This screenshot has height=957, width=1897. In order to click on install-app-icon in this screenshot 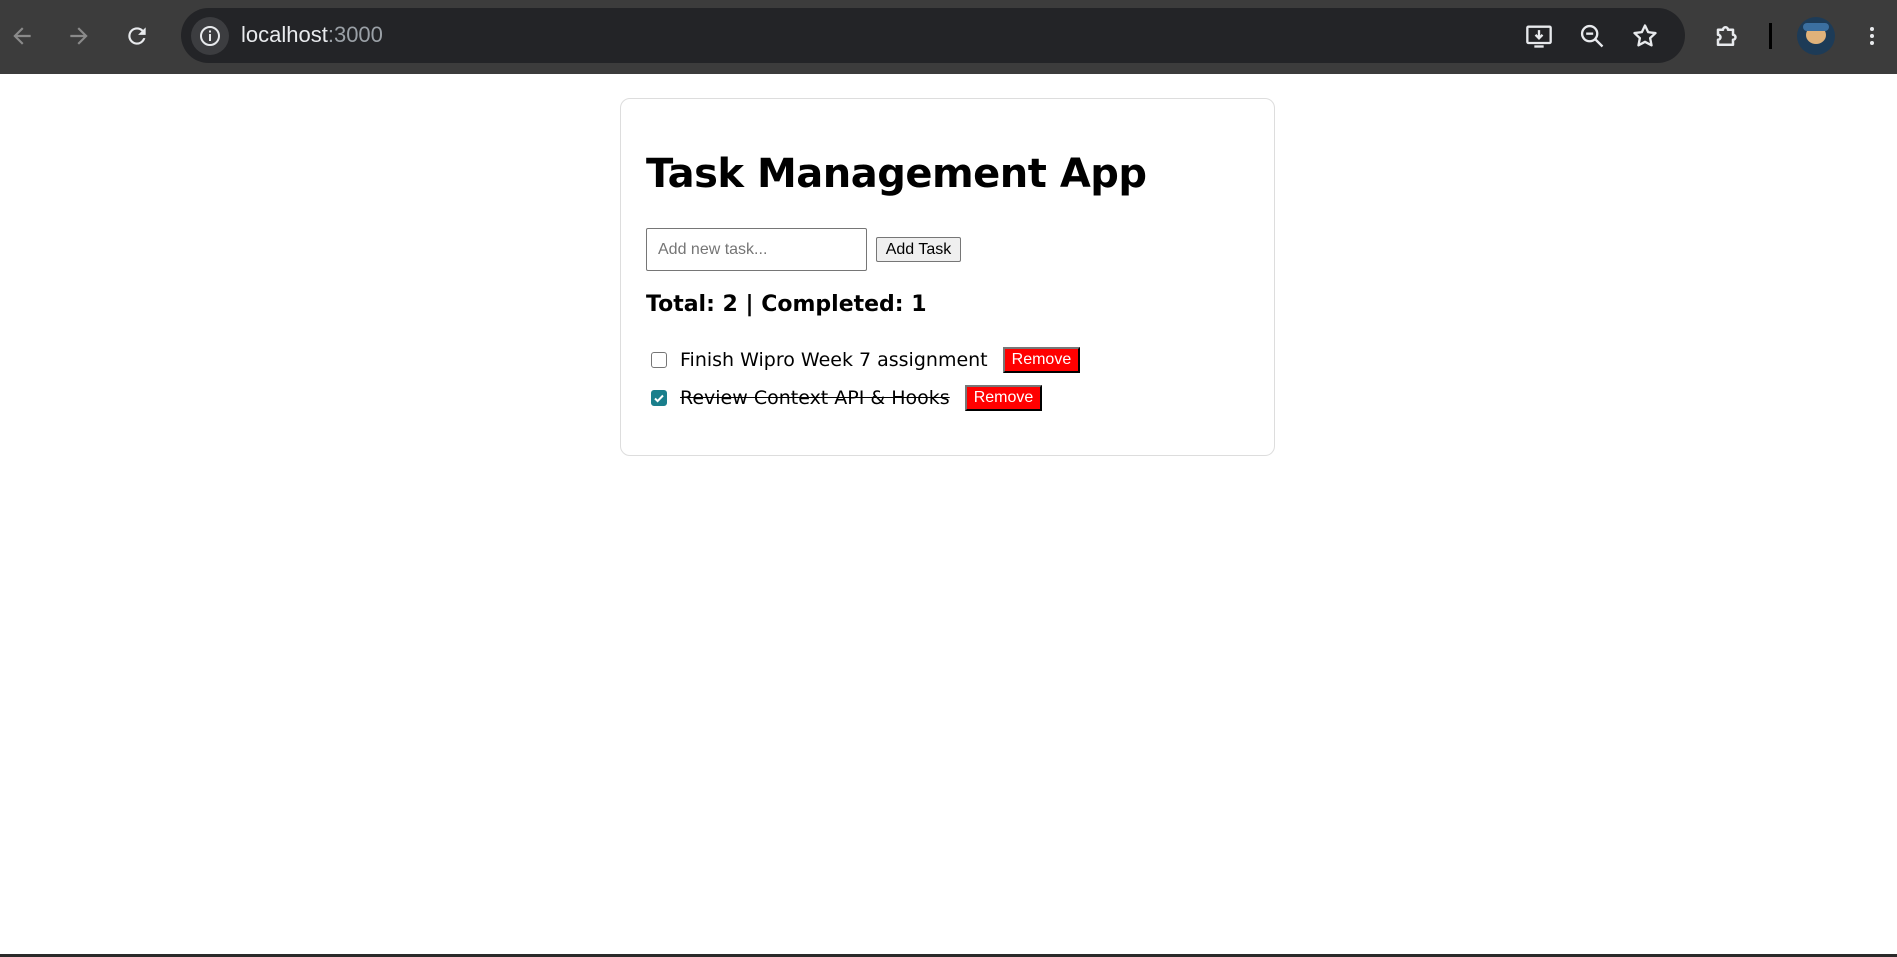, I will do `click(1539, 36)`.